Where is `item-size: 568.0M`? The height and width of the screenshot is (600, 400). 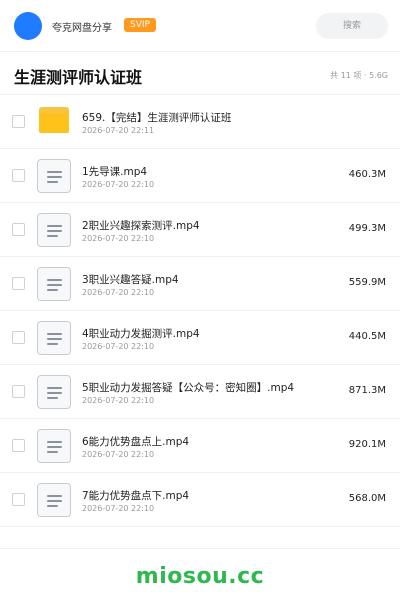
item-size: 568.0M is located at coordinates (367, 498).